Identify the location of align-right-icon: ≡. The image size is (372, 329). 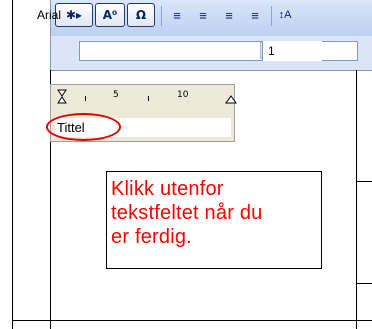
(229, 15).